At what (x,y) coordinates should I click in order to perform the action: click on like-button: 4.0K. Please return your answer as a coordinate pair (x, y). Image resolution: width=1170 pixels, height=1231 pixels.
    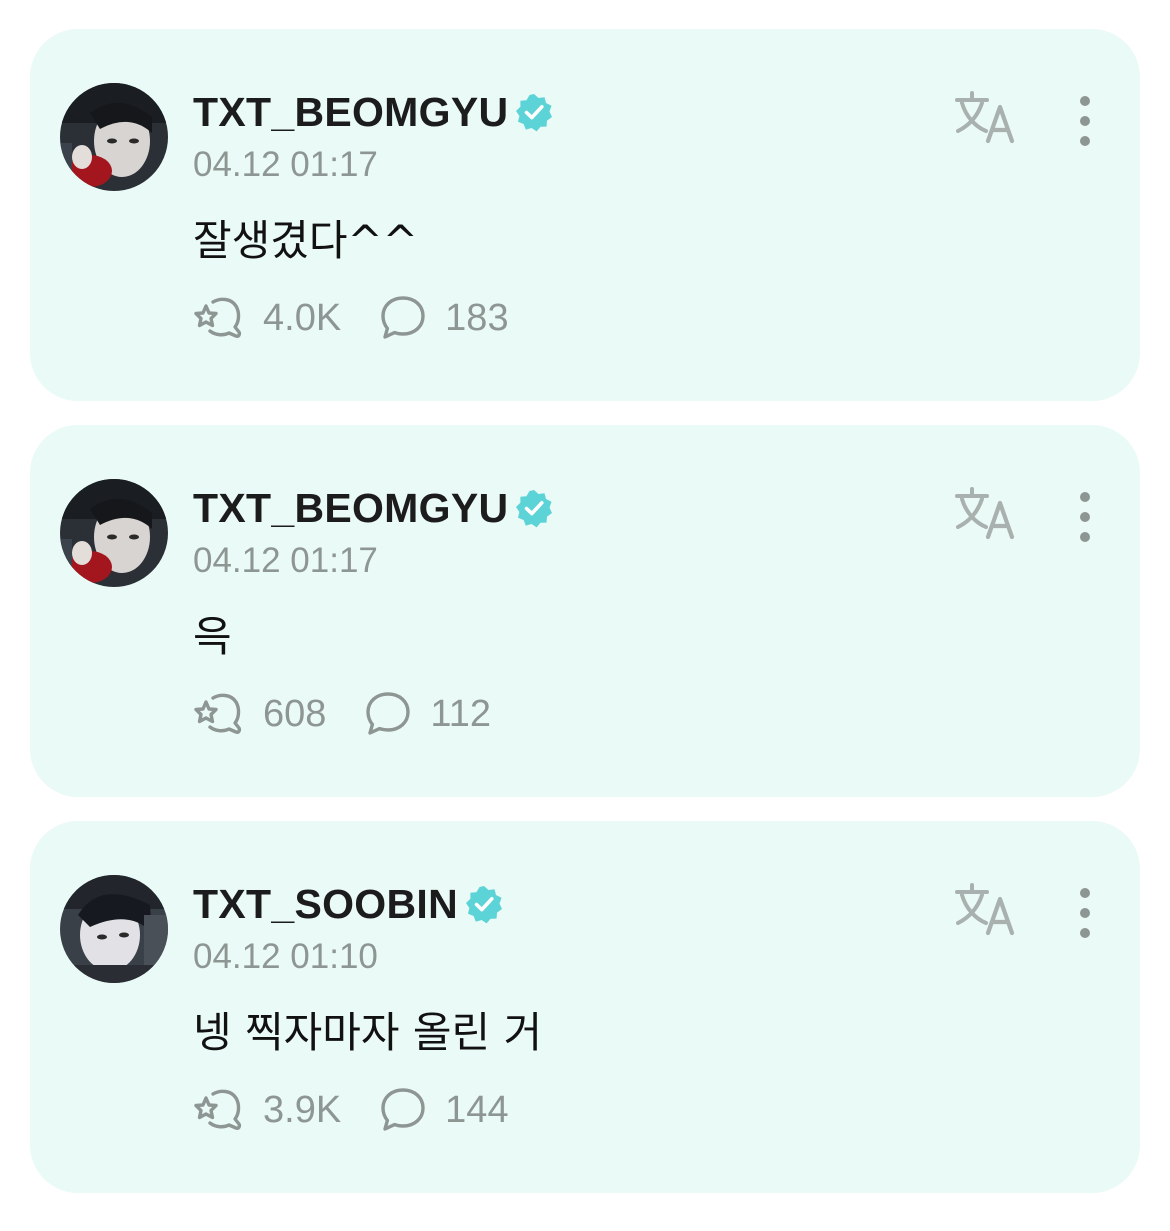
    Looking at the image, I should click on (267, 318).